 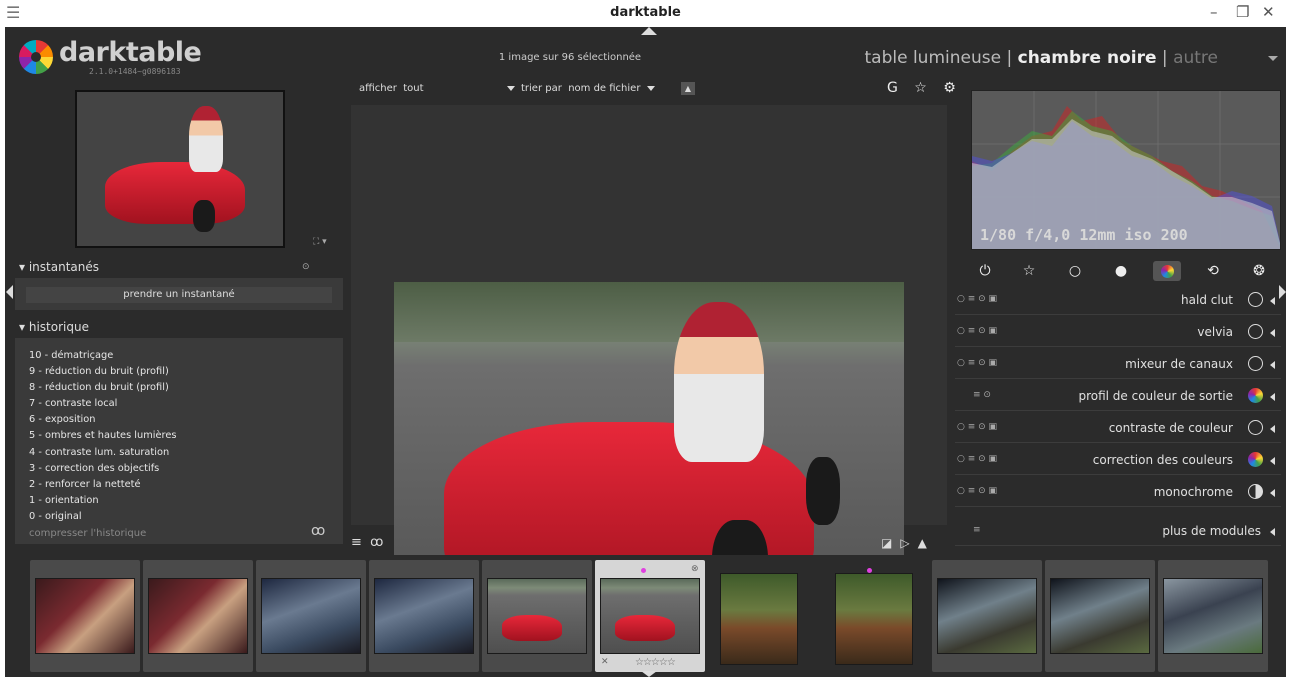 What do you see at coordinates (1118, 364) in the screenshot?
I see `module-channel-mixer: ○ ≡ ⊙ ▣ mixeur de canaux` at bounding box center [1118, 364].